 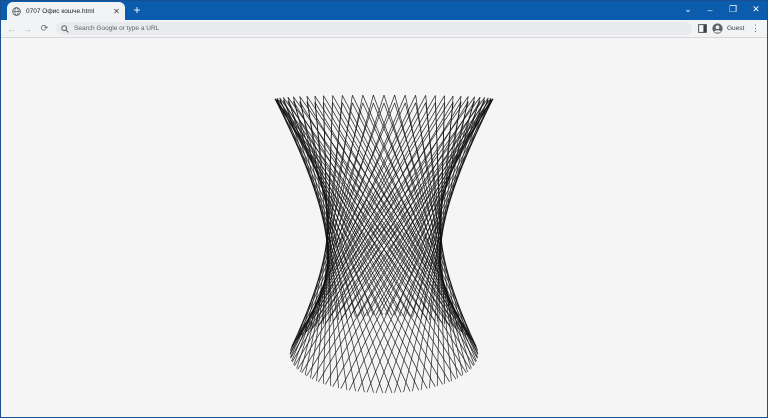 What do you see at coordinates (733, 9) in the screenshot?
I see `restore-button: ❐` at bounding box center [733, 9].